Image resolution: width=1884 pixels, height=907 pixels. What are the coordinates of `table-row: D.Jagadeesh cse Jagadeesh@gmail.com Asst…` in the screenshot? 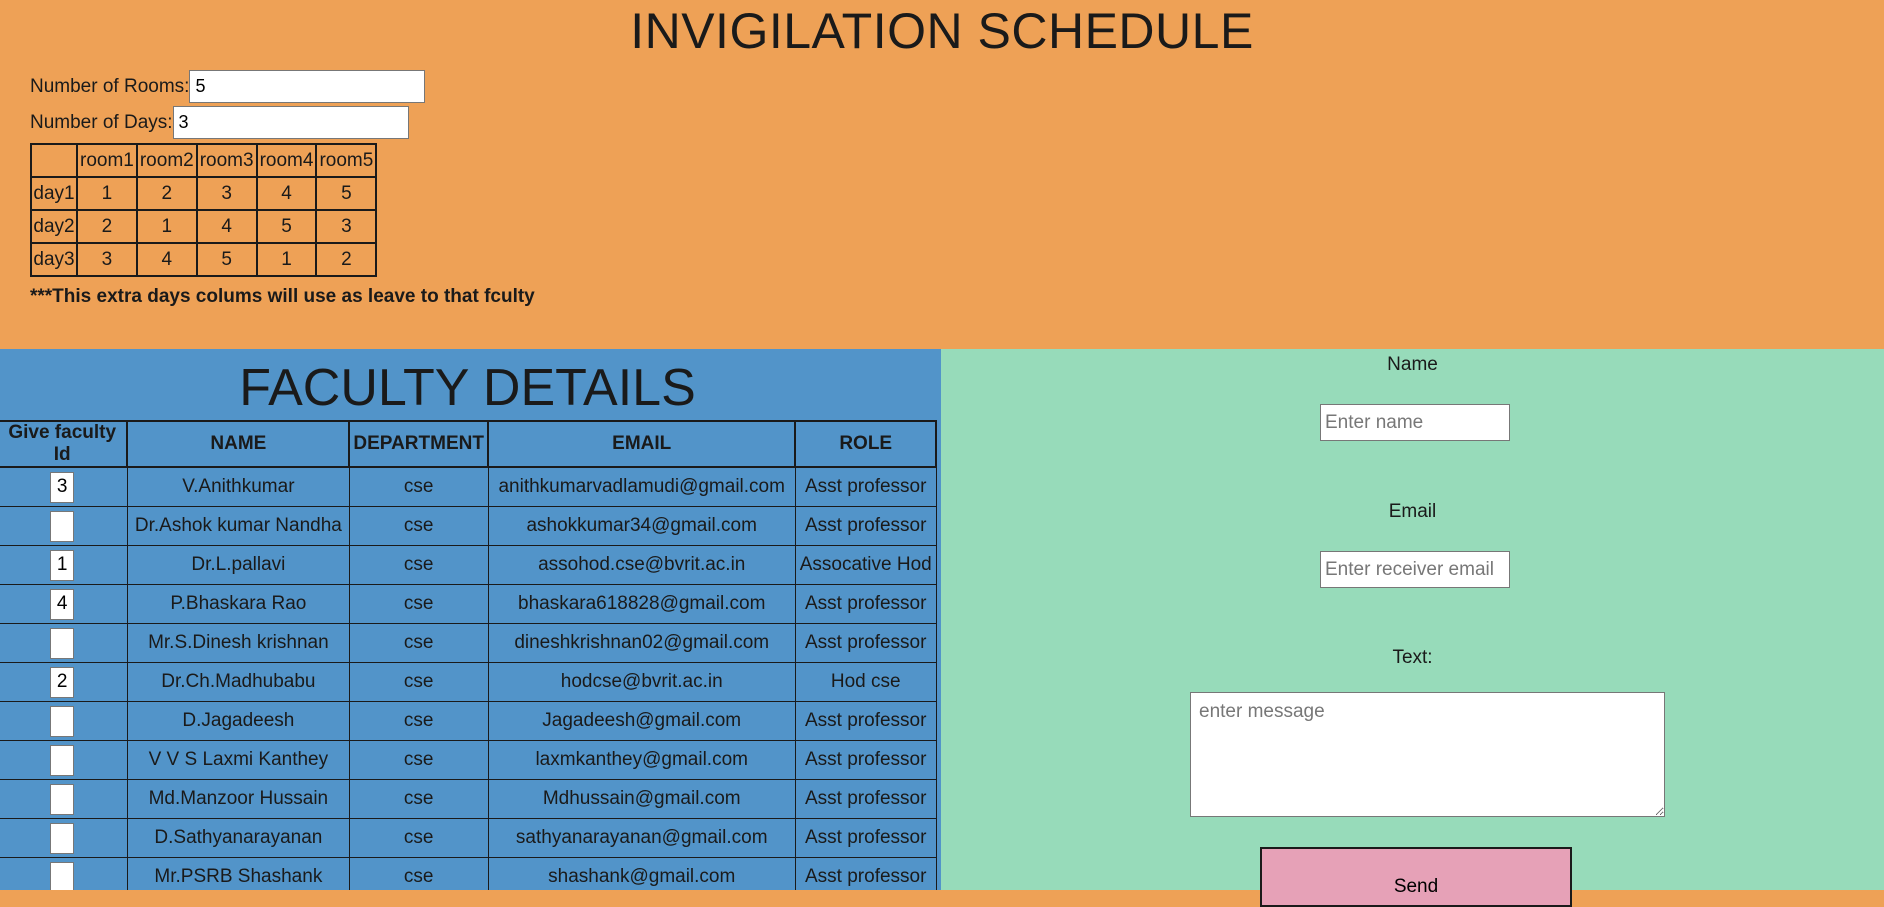 It's located at (468, 721).